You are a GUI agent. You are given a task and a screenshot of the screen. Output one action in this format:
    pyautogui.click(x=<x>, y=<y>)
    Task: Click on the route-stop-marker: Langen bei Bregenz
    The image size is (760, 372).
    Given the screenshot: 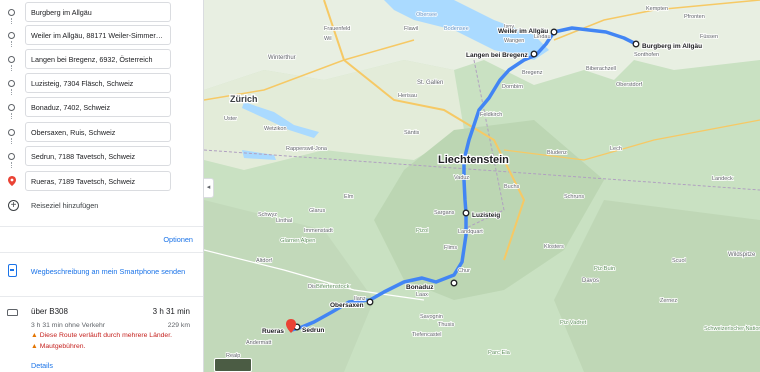 What is the action you would take?
    pyautogui.click(x=501, y=55)
    